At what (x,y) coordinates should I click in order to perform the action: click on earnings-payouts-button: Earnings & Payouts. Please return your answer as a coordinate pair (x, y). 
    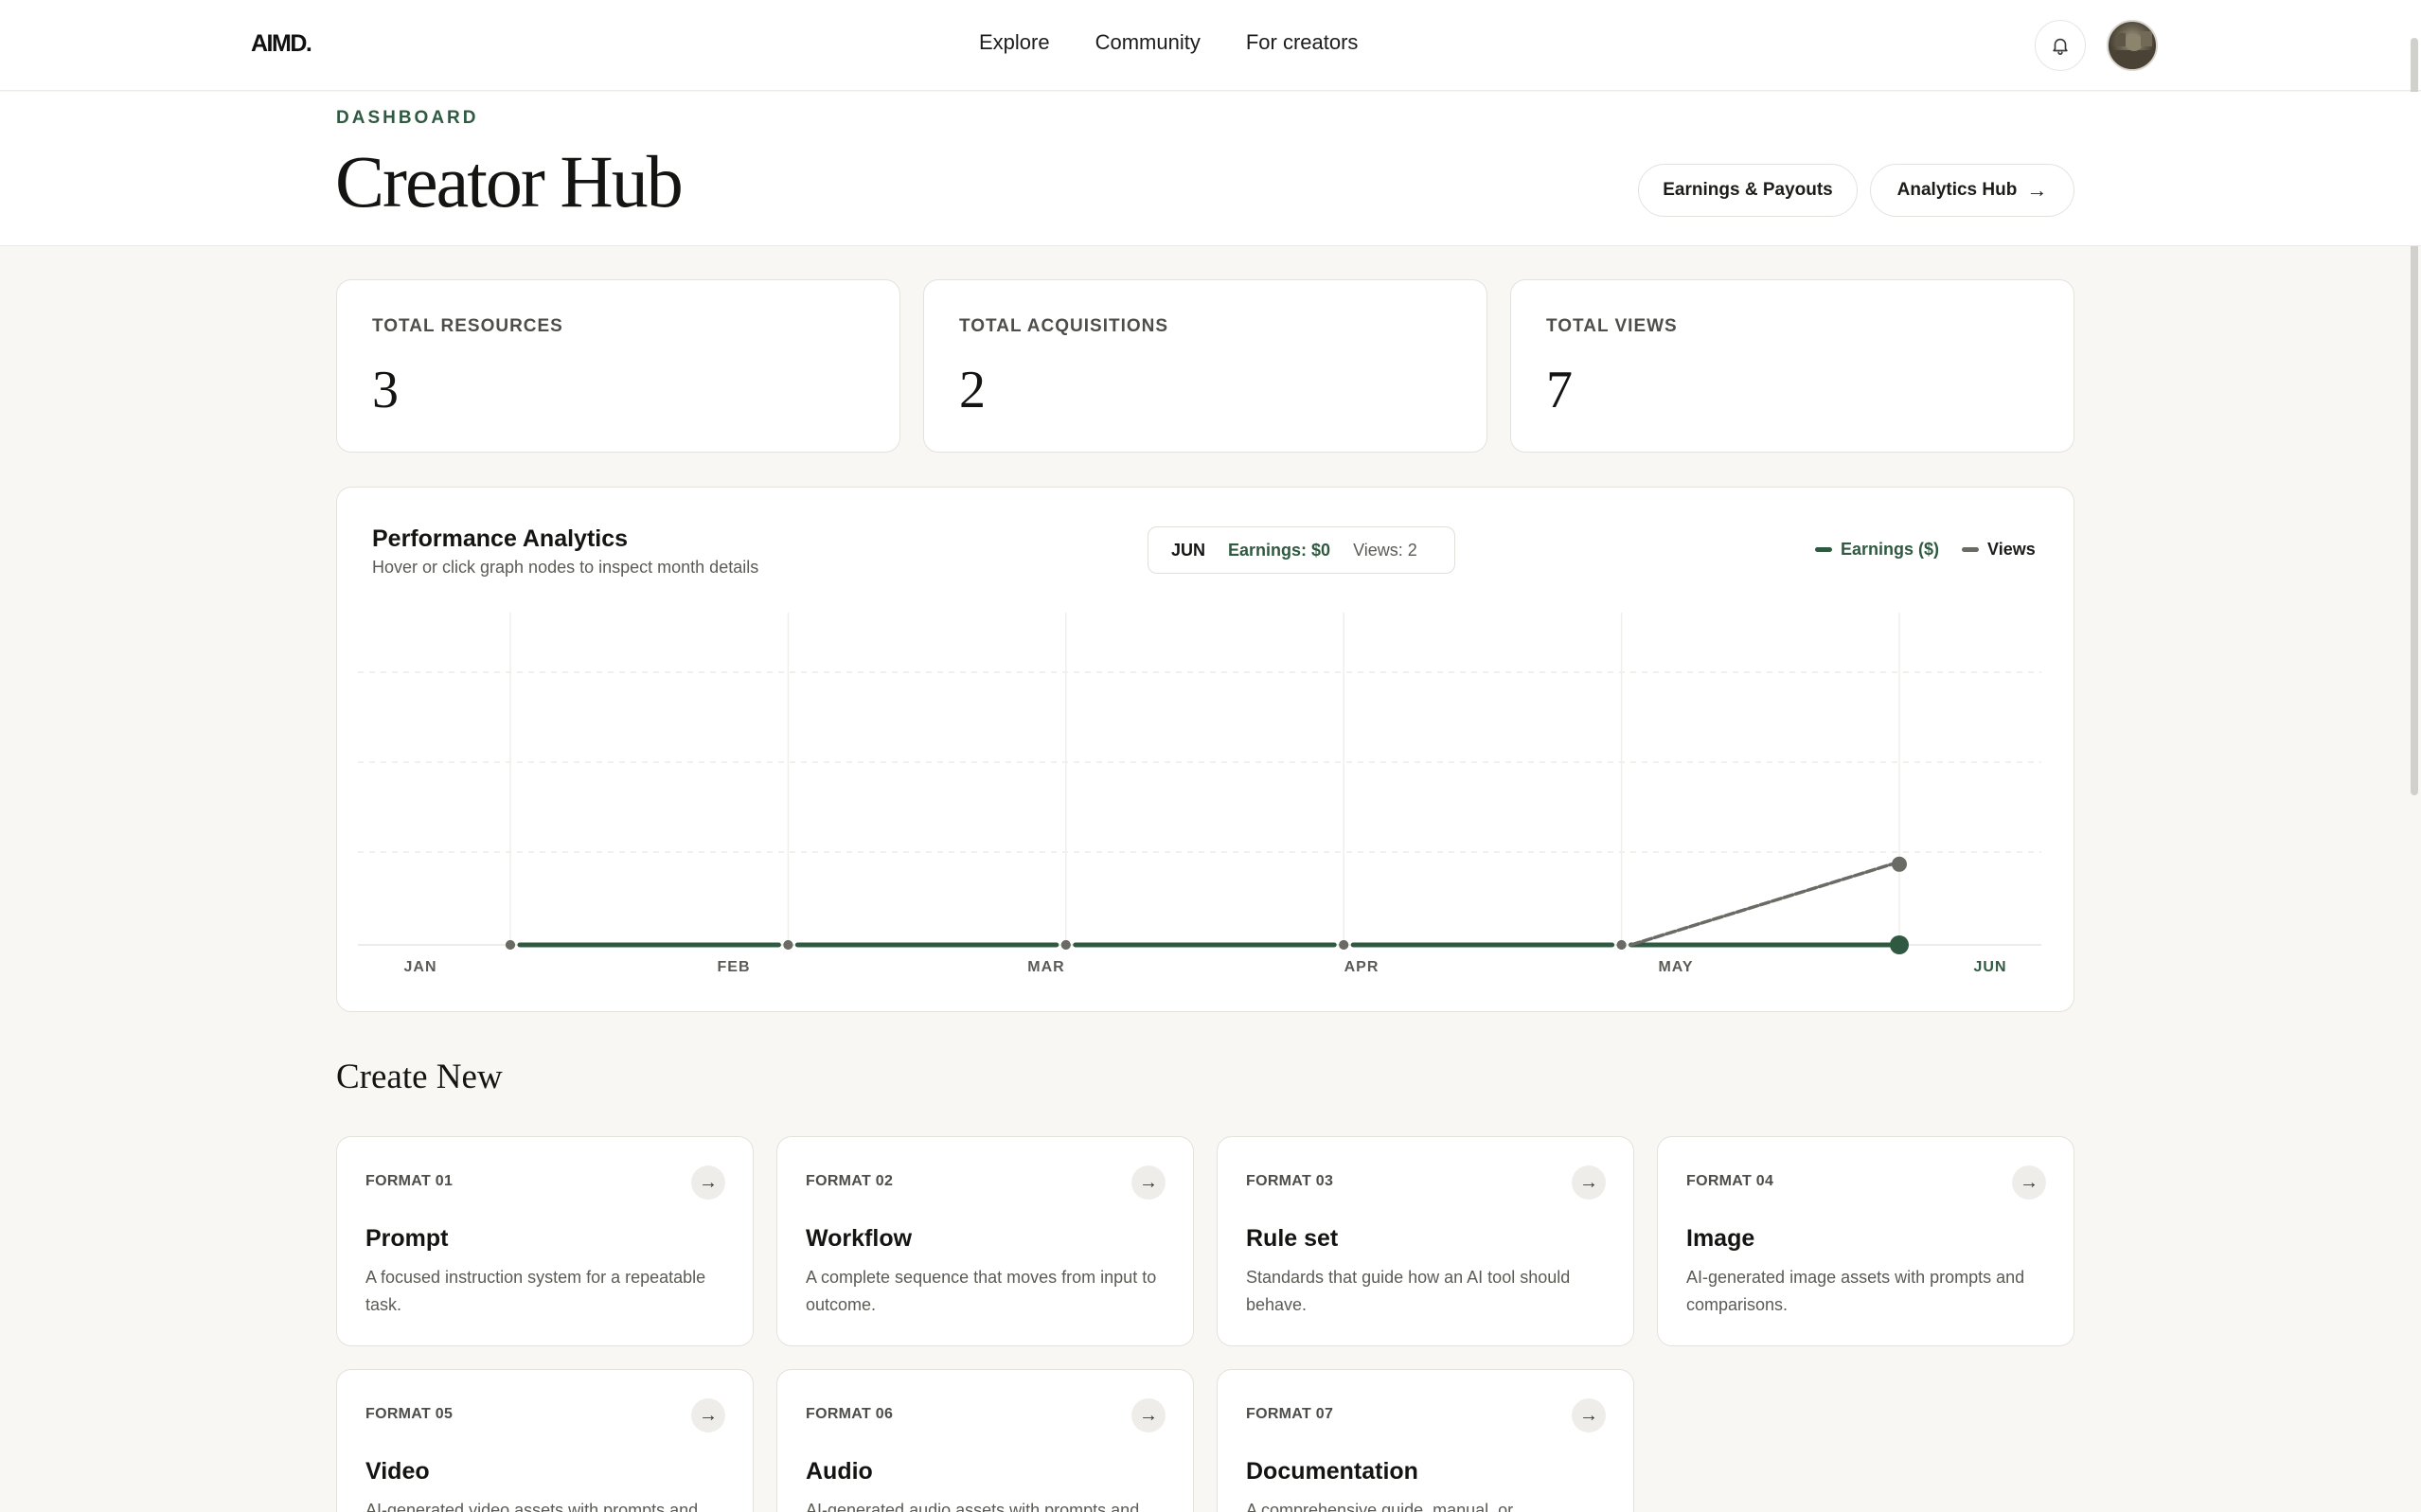
    Looking at the image, I should click on (1748, 190).